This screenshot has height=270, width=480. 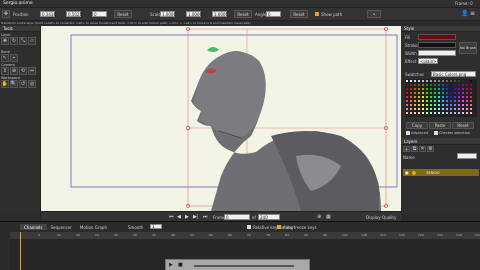 What do you see at coordinates (374, 14) in the screenshot?
I see `tool-options-button: ≡` at bounding box center [374, 14].